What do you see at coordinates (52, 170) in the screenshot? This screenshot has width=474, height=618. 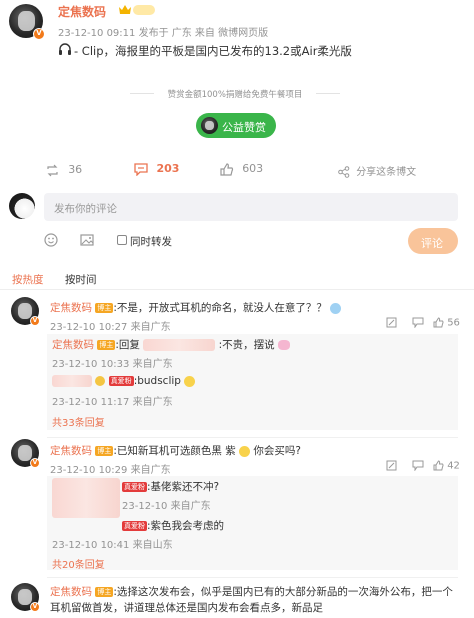 I see `repost-icon` at bounding box center [52, 170].